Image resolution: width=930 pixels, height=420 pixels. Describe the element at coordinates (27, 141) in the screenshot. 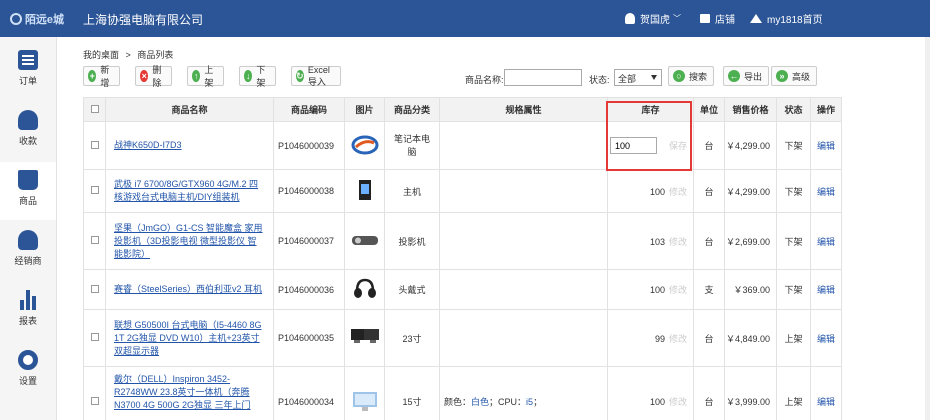

I see `sidebar-item-label: 收款` at that location.